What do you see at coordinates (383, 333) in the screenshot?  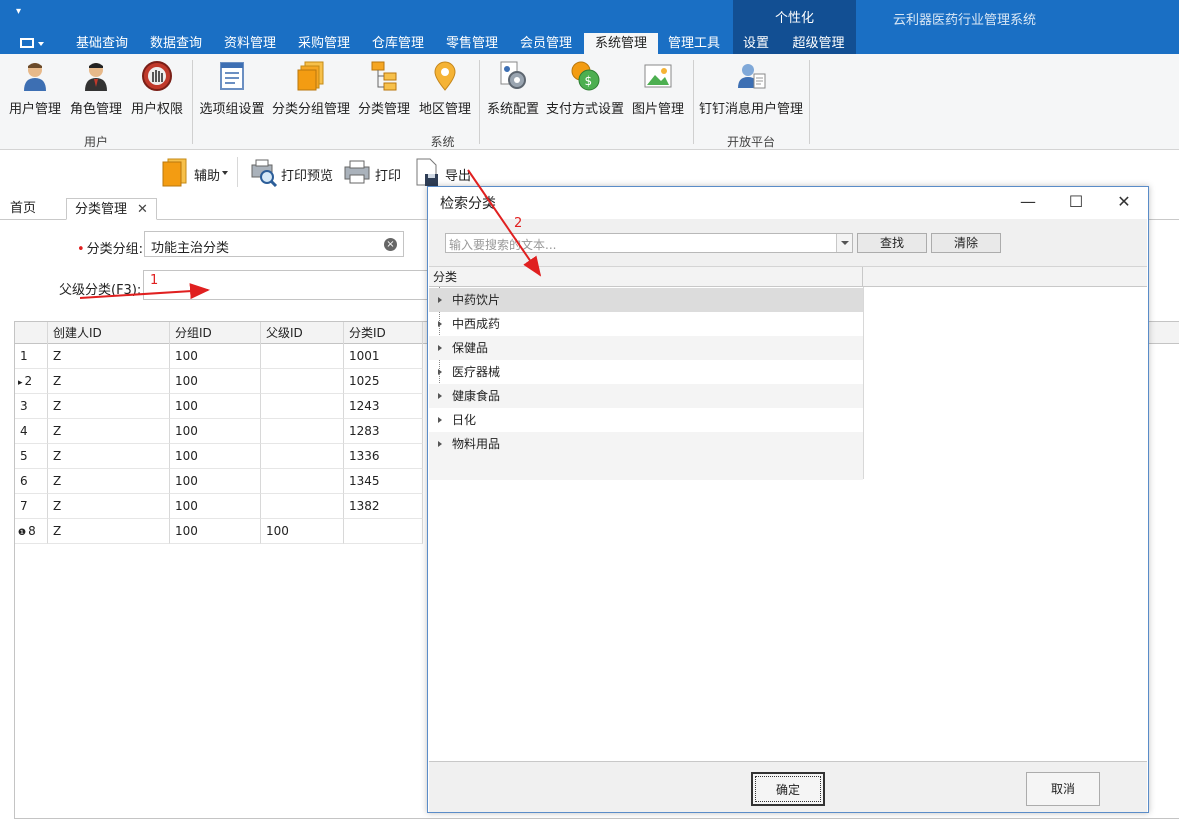 I see `column-header-category-id: 分类ID` at bounding box center [383, 333].